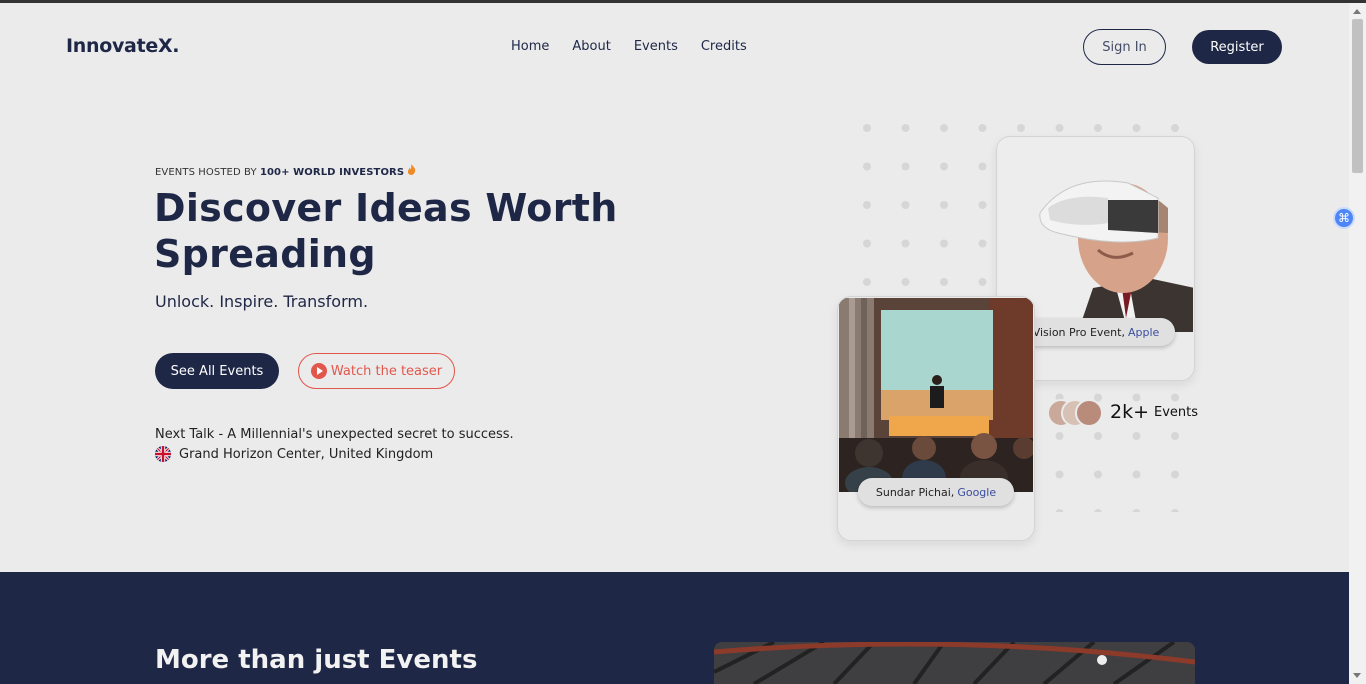 This screenshot has width=1366, height=684. What do you see at coordinates (1357, 675) in the screenshot?
I see `scroll-down-arrow-icon` at bounding box center [1357, 675].